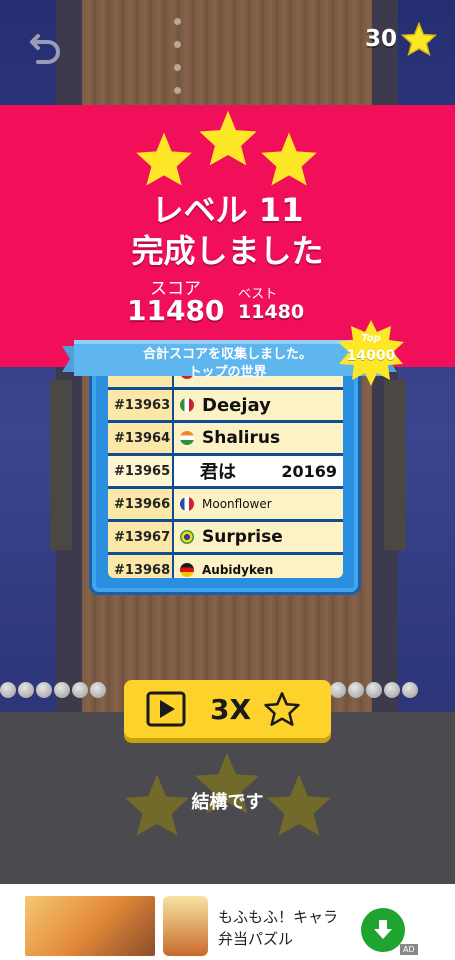 This screenshot has width=455, height=960. What do you see at coordinates (258, 294) in the screenshot?
I see `best-label: ベスト` at bounding box center [258, 294].